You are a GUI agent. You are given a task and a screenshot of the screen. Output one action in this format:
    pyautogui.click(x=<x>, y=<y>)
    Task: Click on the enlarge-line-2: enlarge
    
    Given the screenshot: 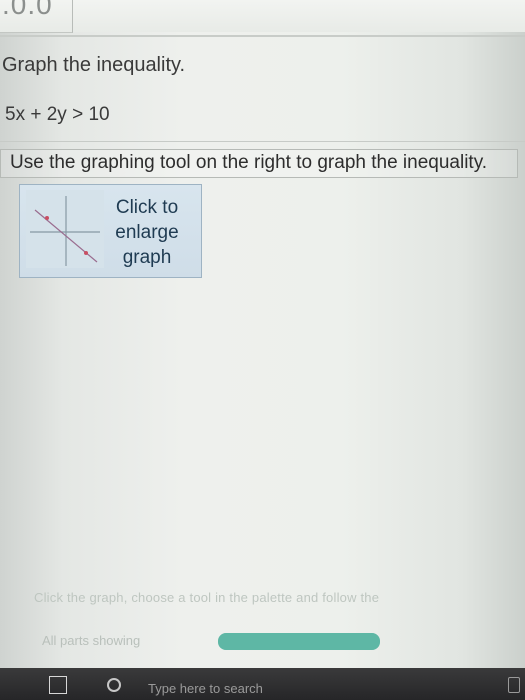 What is the action you would take?
    pyautogui.click(x=147, y=232)
    